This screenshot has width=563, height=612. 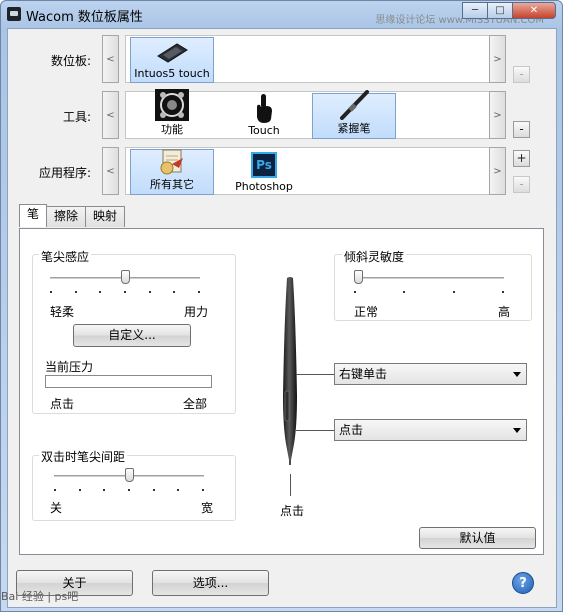 I want to click on double-click-slider, so click(x=129, y=480).